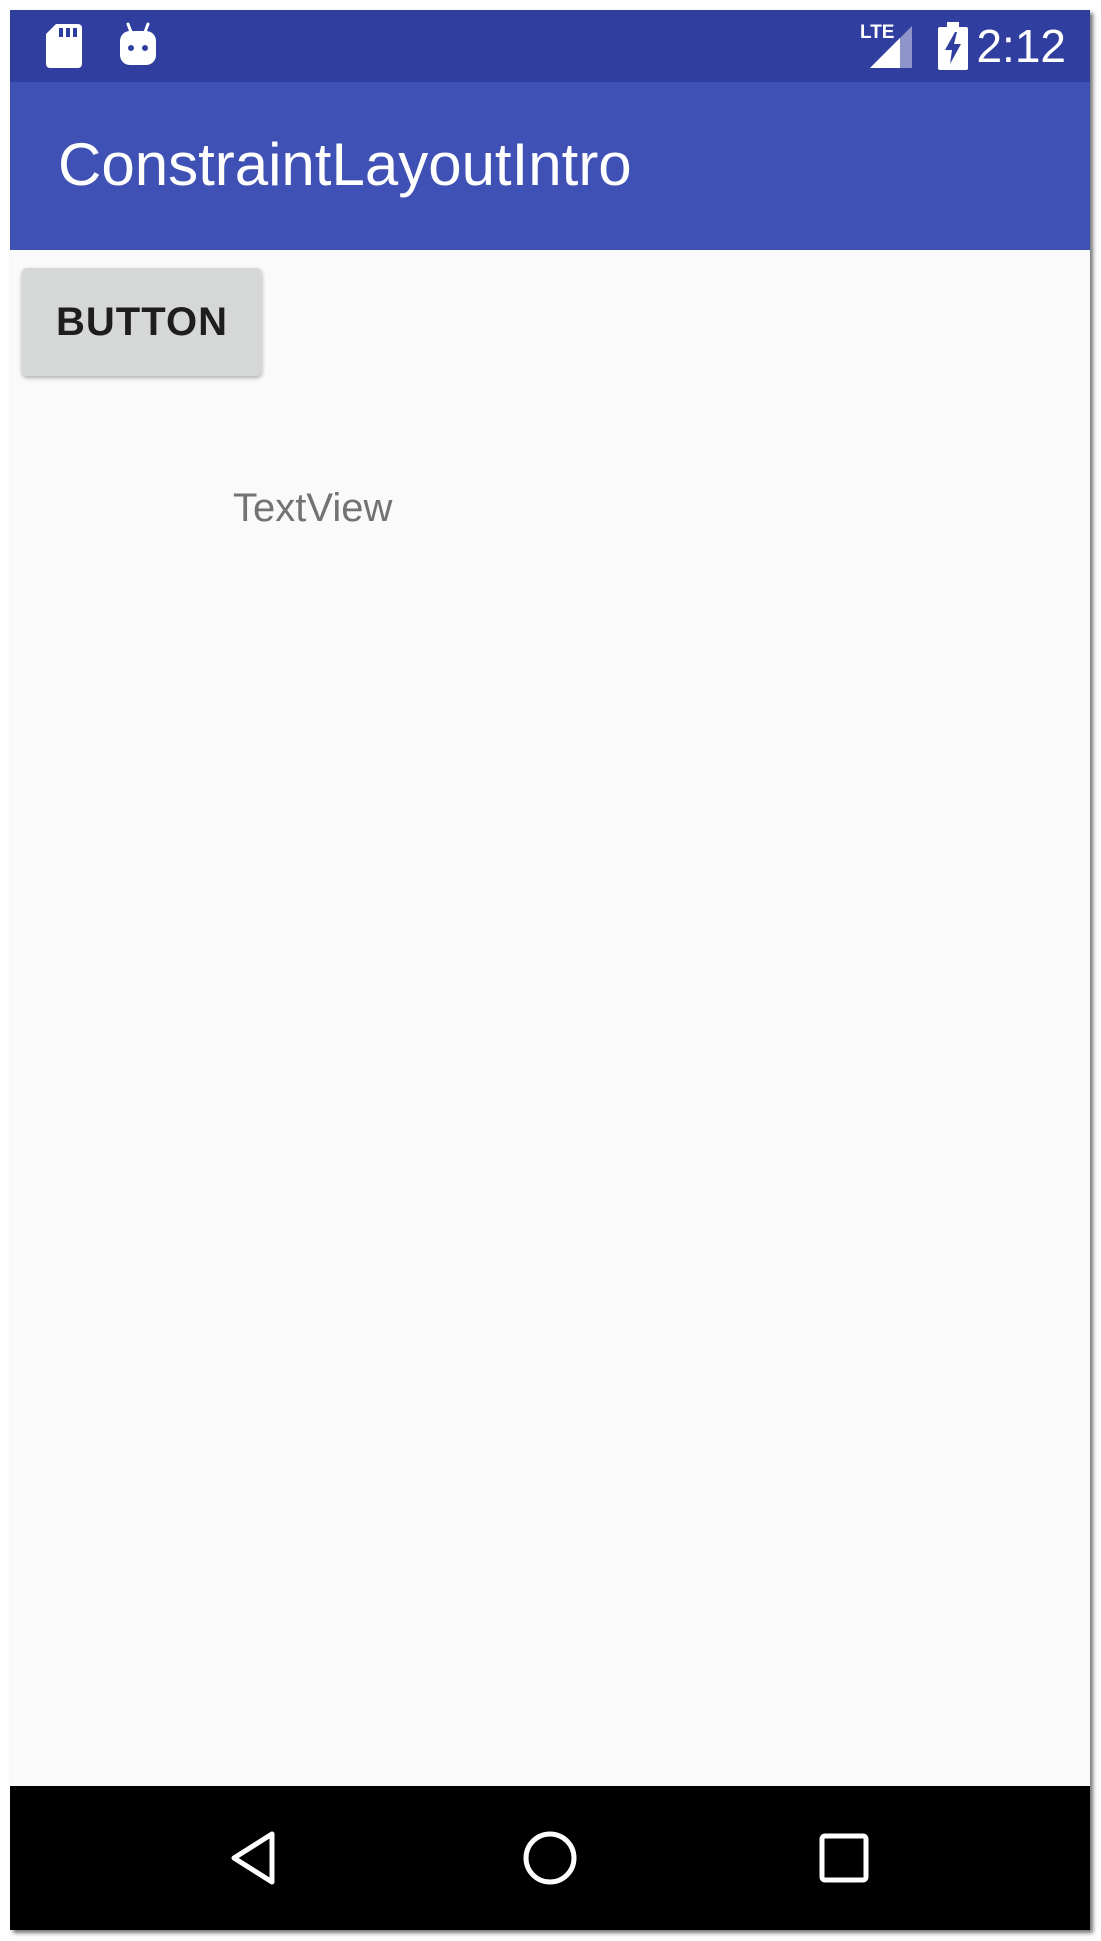 The width and height of the screenshot is (1101, 1941). What do you see at coordinates (550, 46) in the screenshot?
I see `status-bar: LTE 2:12` at bounding box center [550, 46].